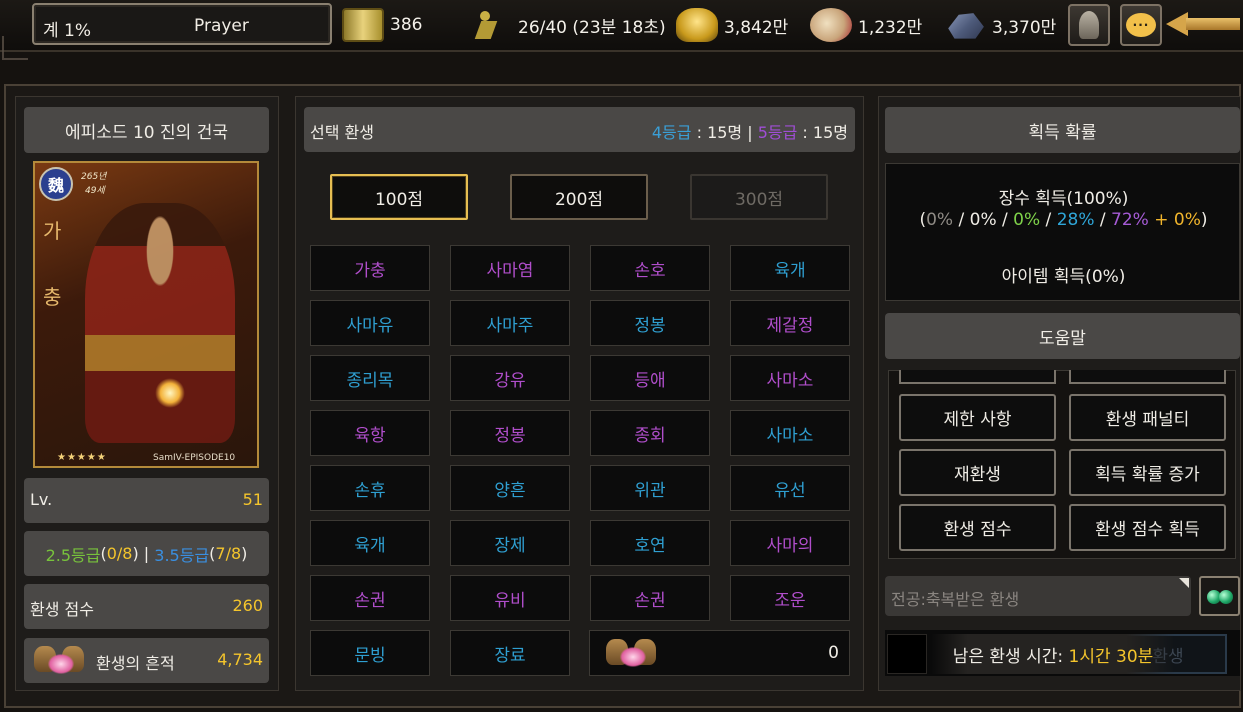  I want to click on selection-title: 선택 환생, so click(342, 132).